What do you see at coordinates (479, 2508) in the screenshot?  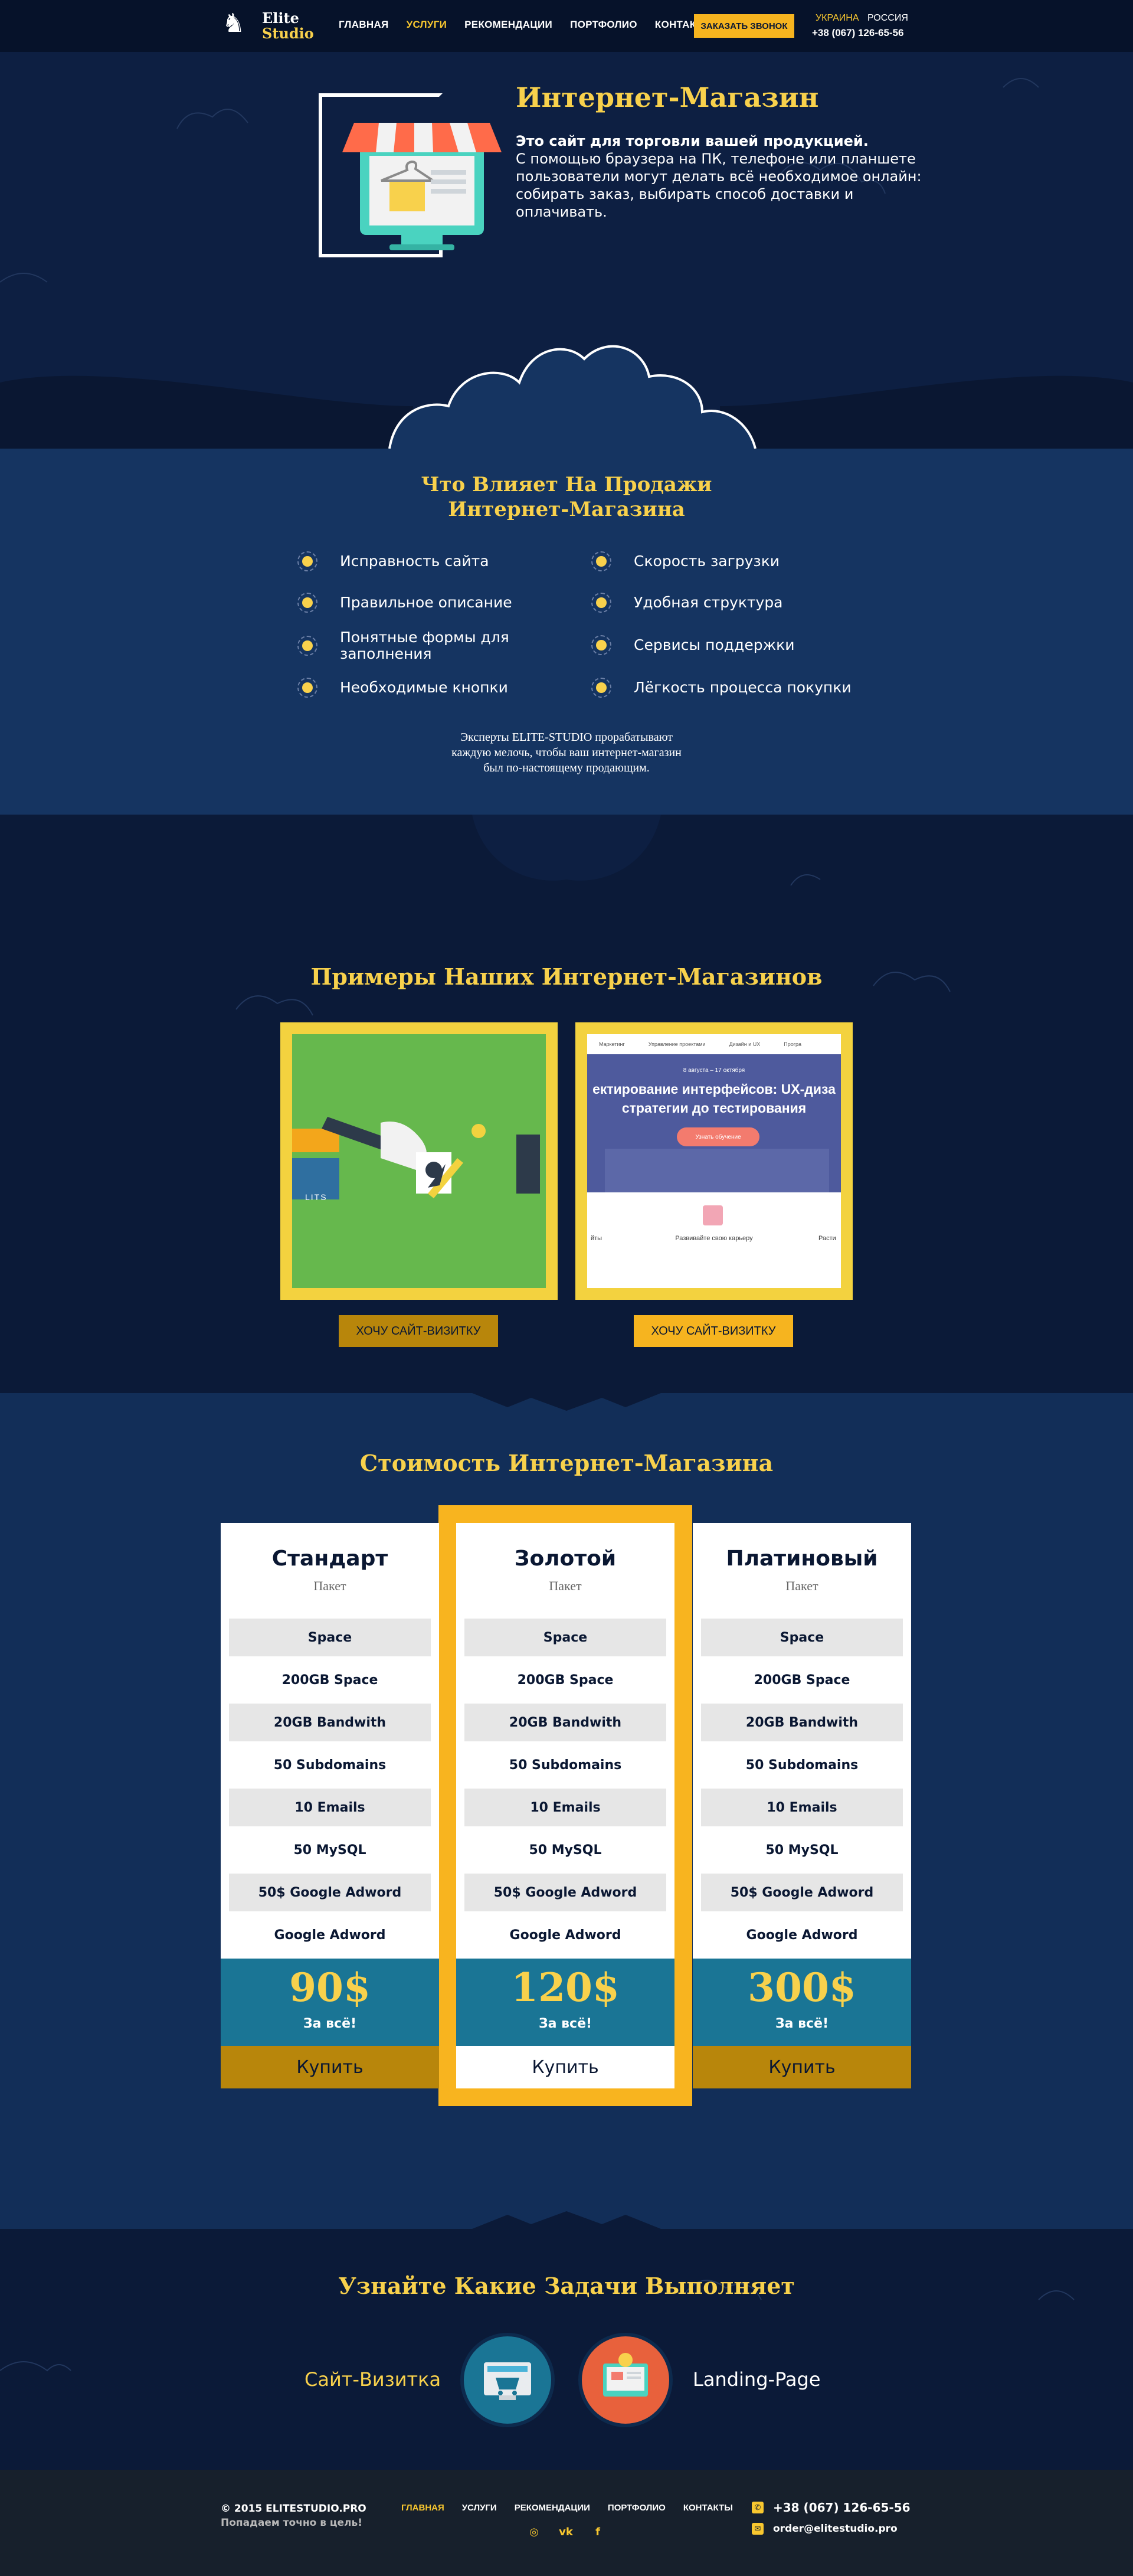 I see `footer-nav-services: УСЛУГИ` at bounding box center [479, 2508].